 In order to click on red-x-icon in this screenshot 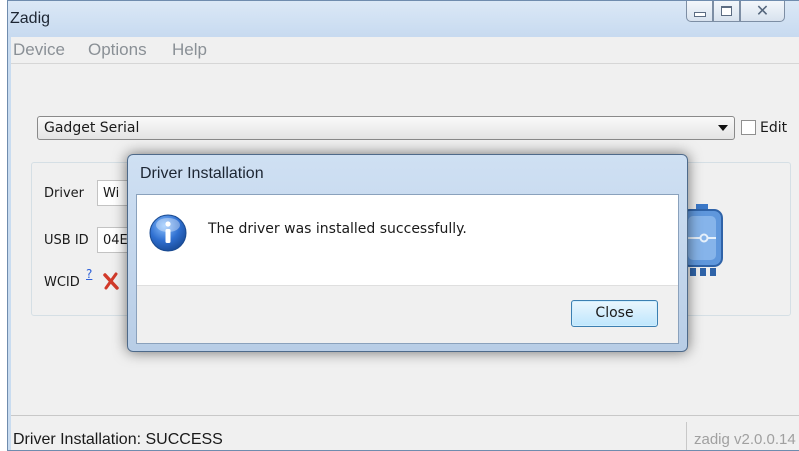, I will do `click(111, 281)`.